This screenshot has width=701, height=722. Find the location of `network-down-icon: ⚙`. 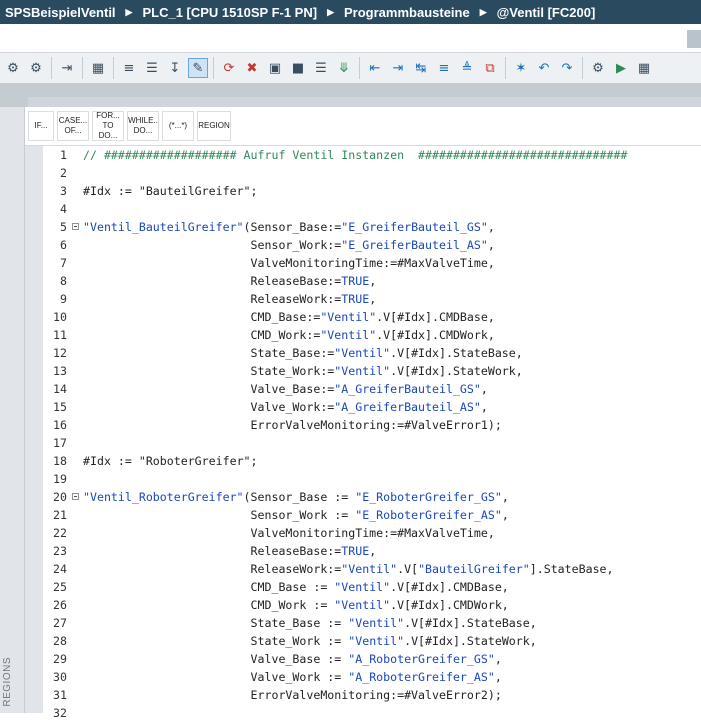

network-down-icon: ⚙ is located at coordinates (36, 68).